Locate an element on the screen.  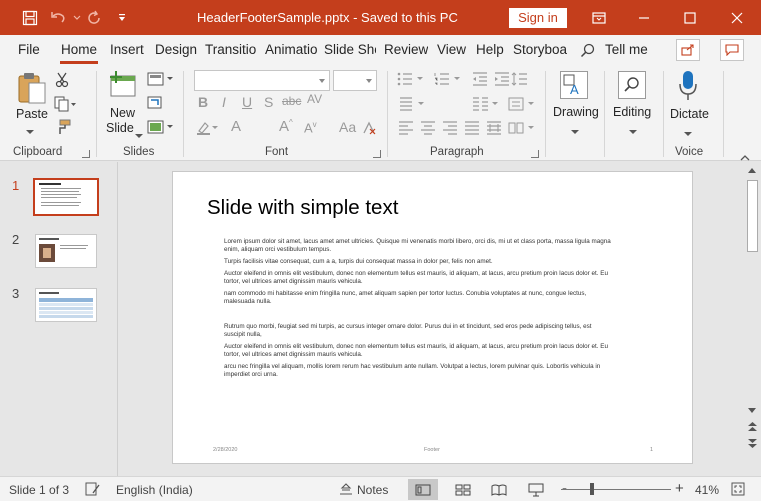
tab-transitions: Transitio is located at coordinates (232, 49).